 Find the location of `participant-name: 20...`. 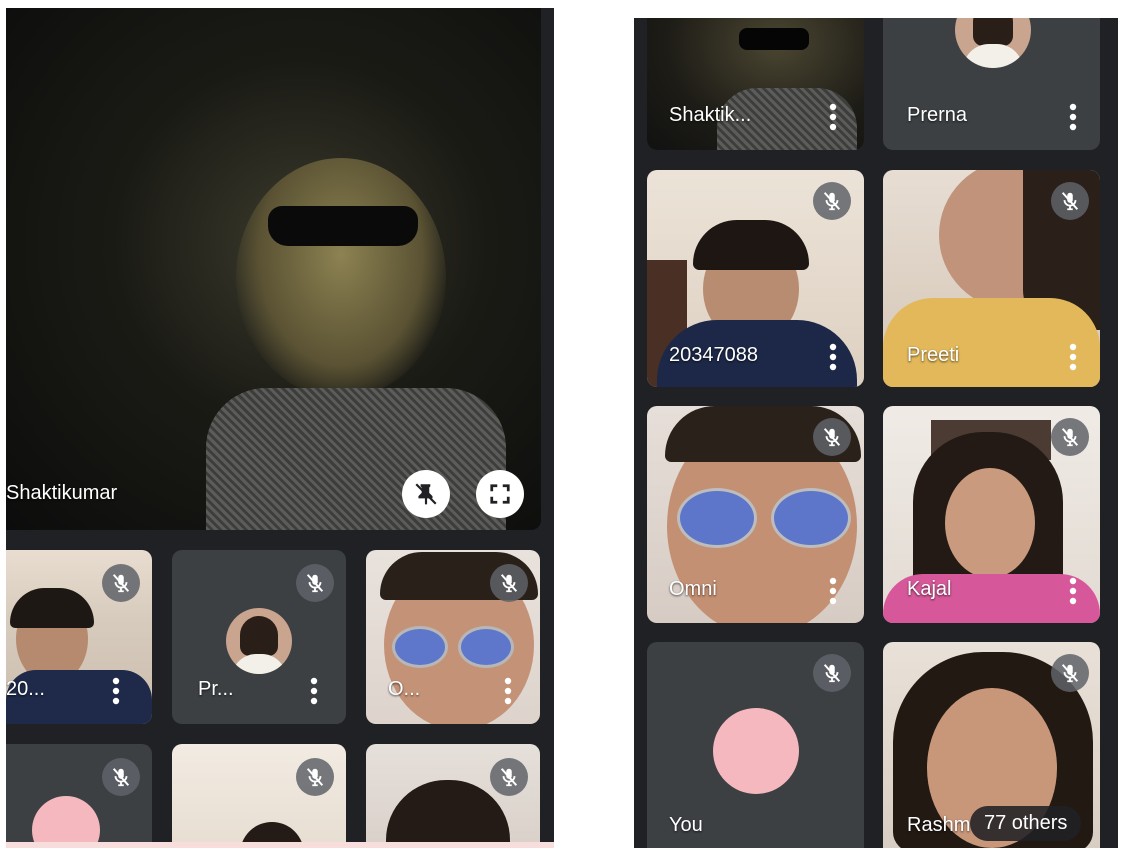

participant-name: 20... is located at coordinates (25, 689).